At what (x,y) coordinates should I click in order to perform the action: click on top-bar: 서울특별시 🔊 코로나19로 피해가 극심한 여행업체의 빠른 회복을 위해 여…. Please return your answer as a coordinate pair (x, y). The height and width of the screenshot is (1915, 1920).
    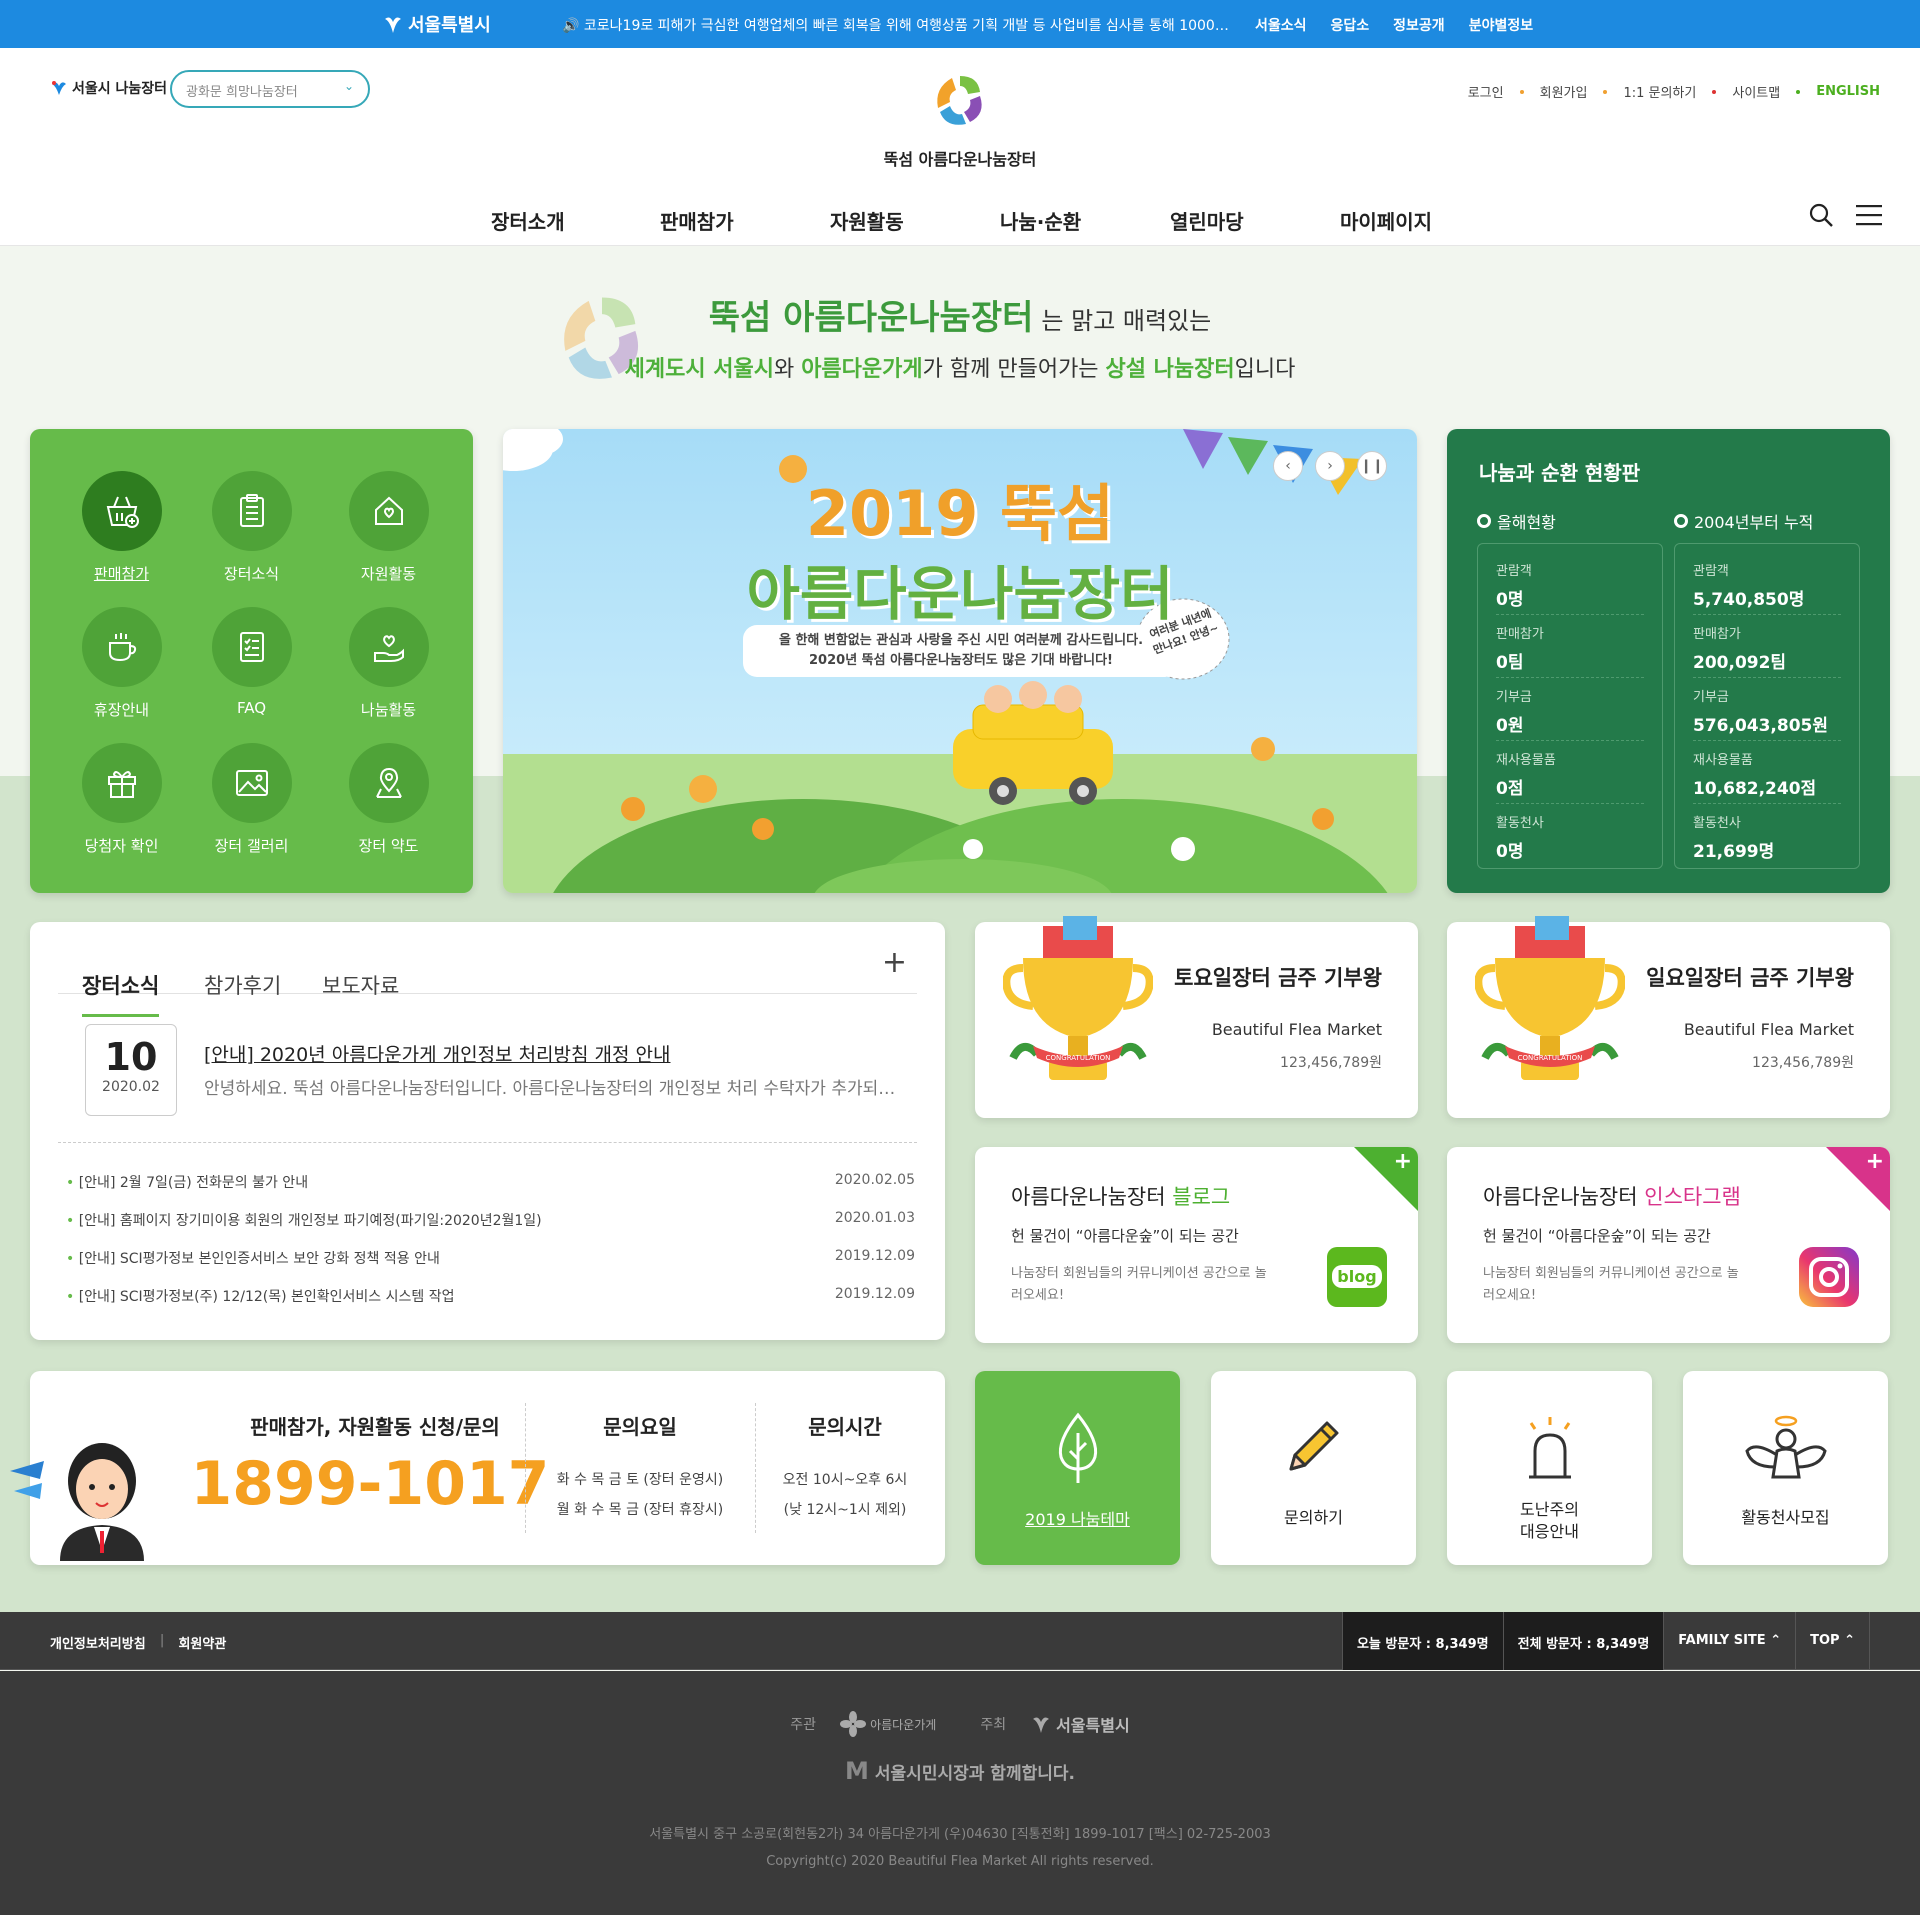
    Looking at the image, I should click on (960, 24).